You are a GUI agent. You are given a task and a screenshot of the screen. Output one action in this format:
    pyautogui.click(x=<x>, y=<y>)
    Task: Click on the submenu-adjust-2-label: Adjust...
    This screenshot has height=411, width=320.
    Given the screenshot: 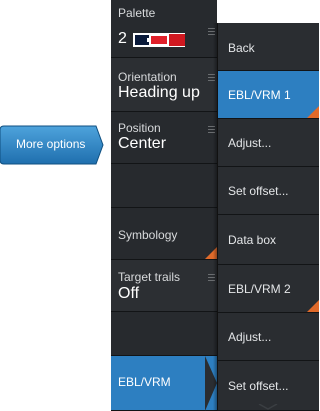 What is the action you would take?
    pyautogui.click(x=250, y=337)
    